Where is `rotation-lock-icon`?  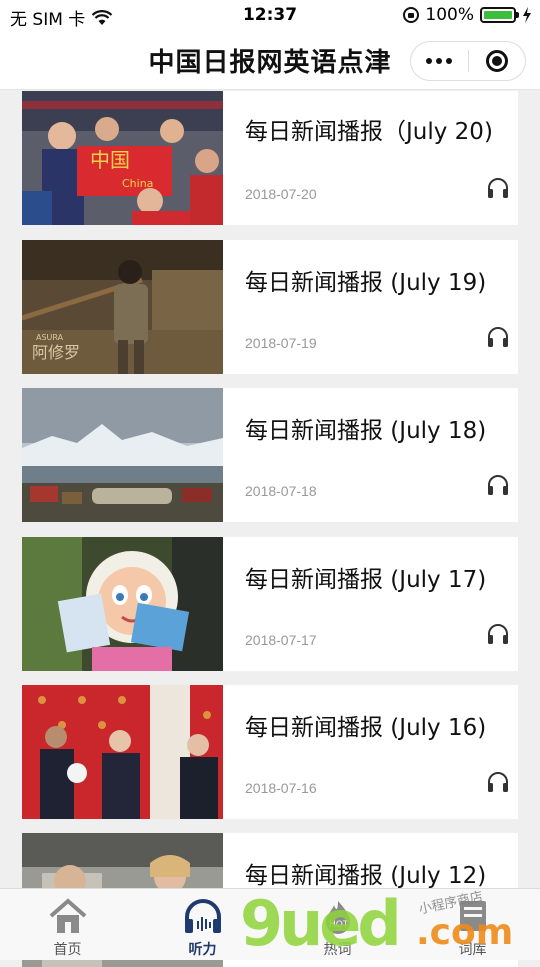 rotation-lock-icon is located at coordinates (411, 15).